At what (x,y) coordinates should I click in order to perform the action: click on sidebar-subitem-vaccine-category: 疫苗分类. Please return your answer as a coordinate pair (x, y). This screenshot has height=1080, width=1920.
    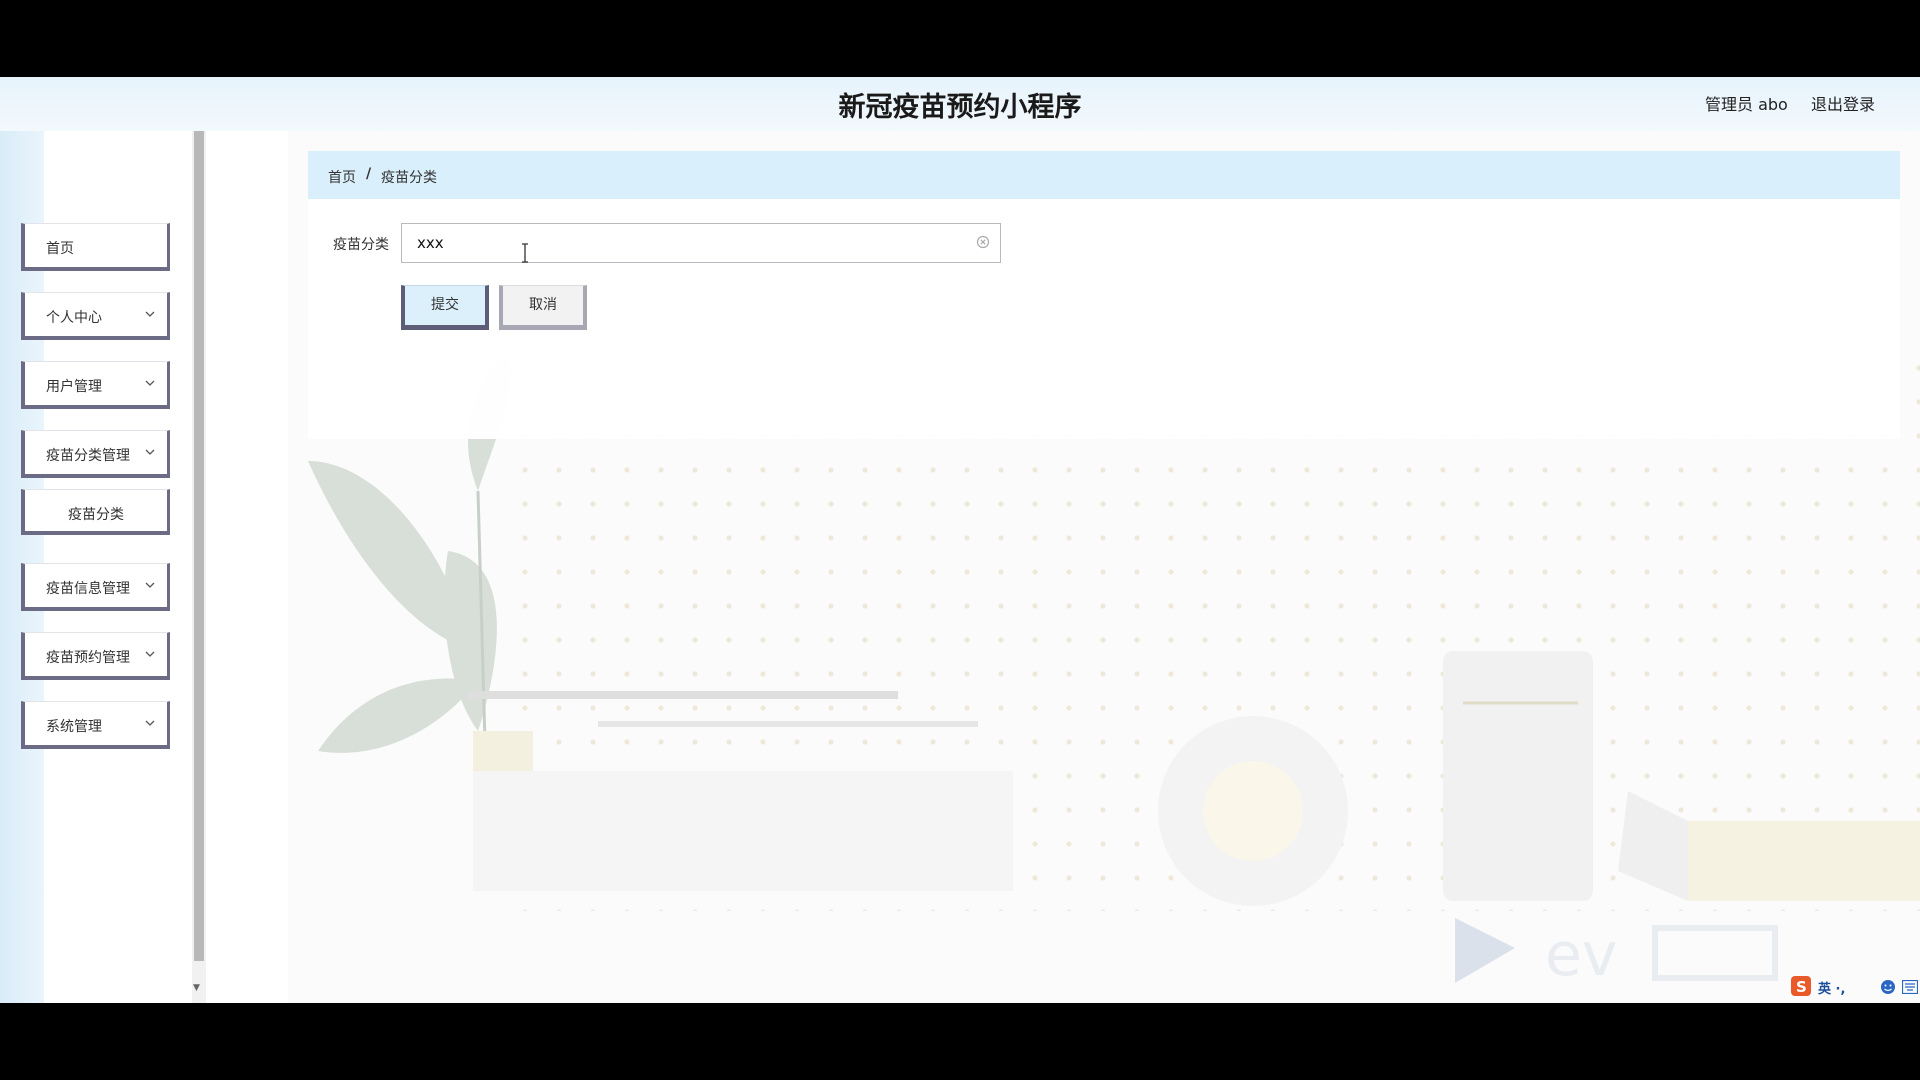
    Looking at the image, I should click on (95, 512).